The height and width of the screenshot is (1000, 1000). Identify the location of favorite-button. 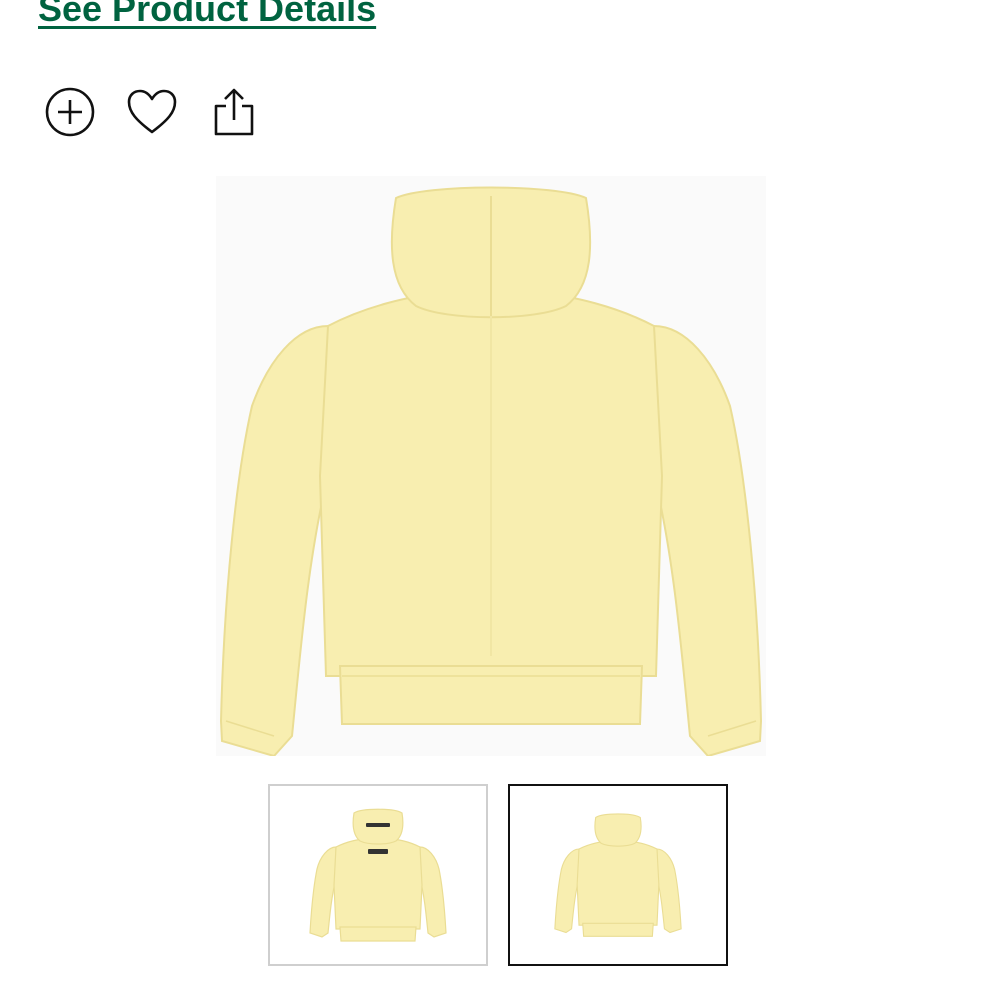
(152, 112).